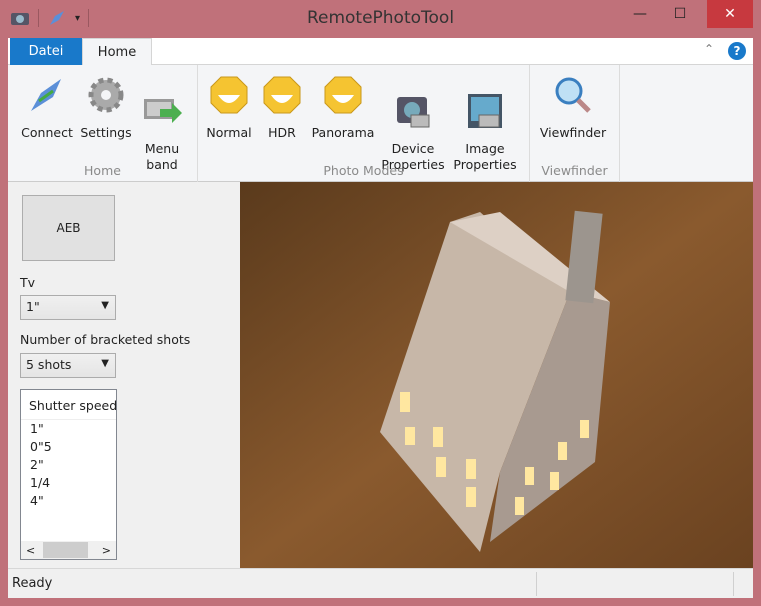  I want to click on group-label-home: Home, so click(102, 170).